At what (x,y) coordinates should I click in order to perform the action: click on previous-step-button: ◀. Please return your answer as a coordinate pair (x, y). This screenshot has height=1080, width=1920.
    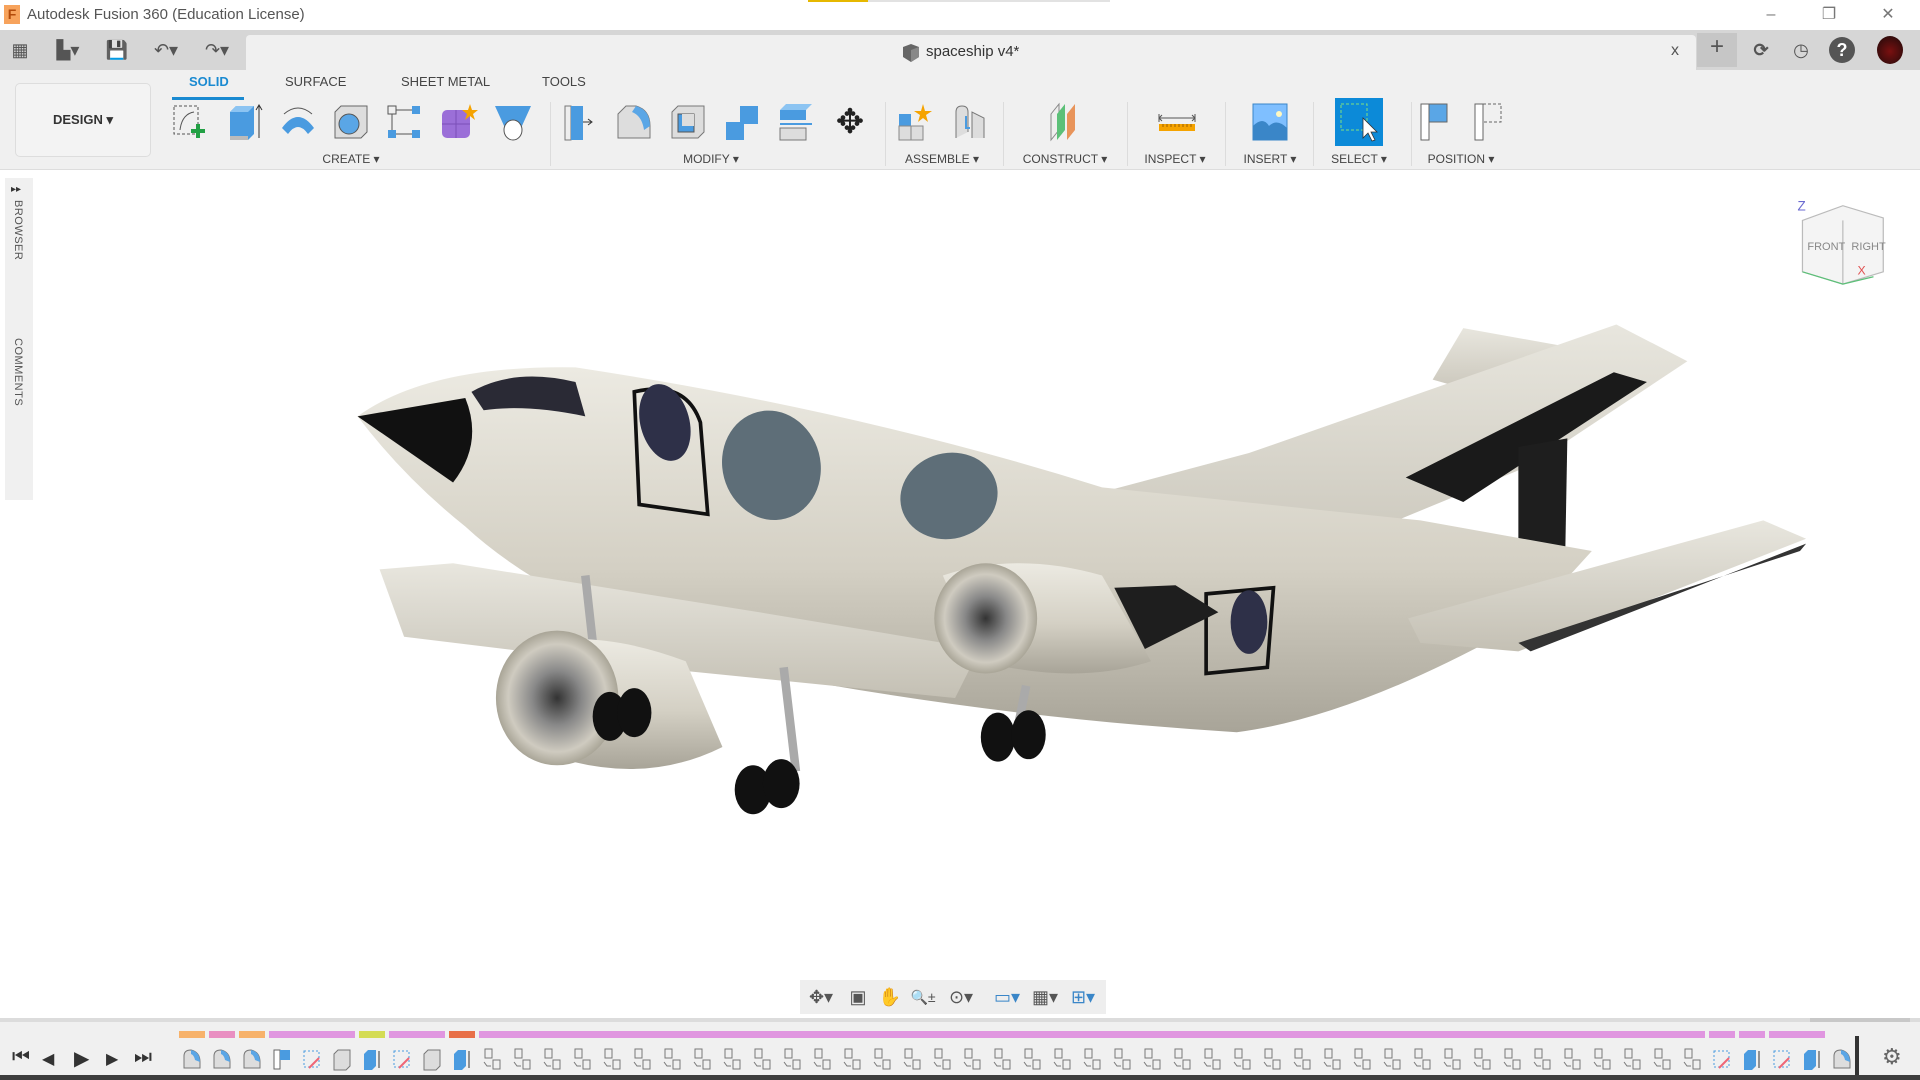
    Looking at the image, I should click on (48, 1059).